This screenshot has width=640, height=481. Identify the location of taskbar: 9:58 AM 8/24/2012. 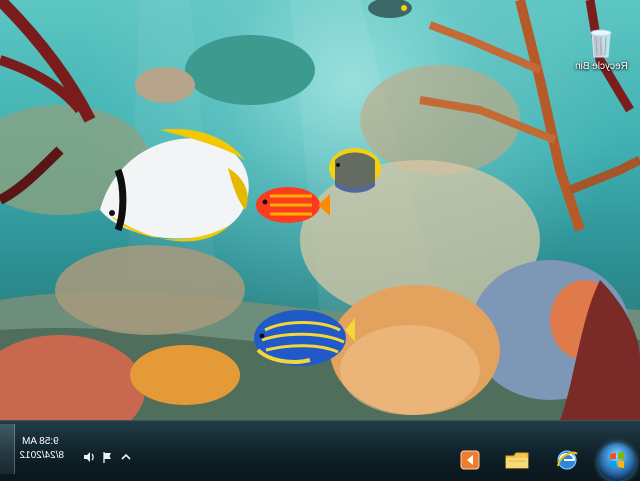
(320, 450).